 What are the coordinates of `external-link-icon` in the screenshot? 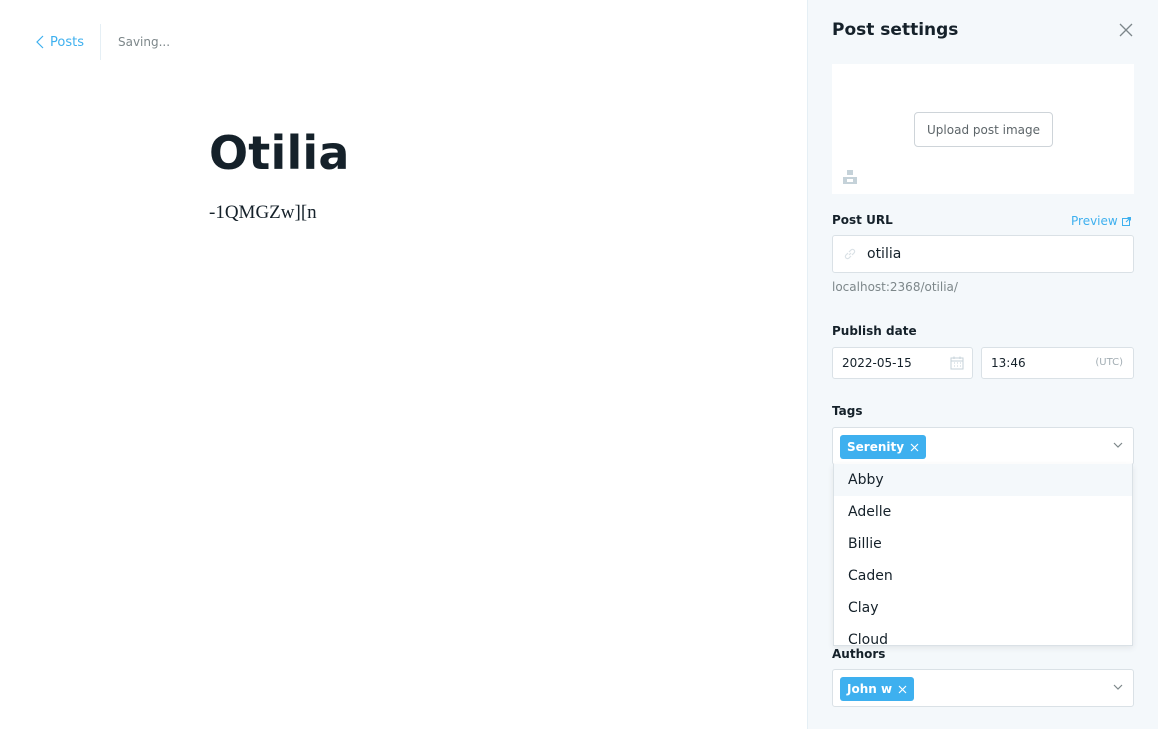 It's located at (1126, 221).